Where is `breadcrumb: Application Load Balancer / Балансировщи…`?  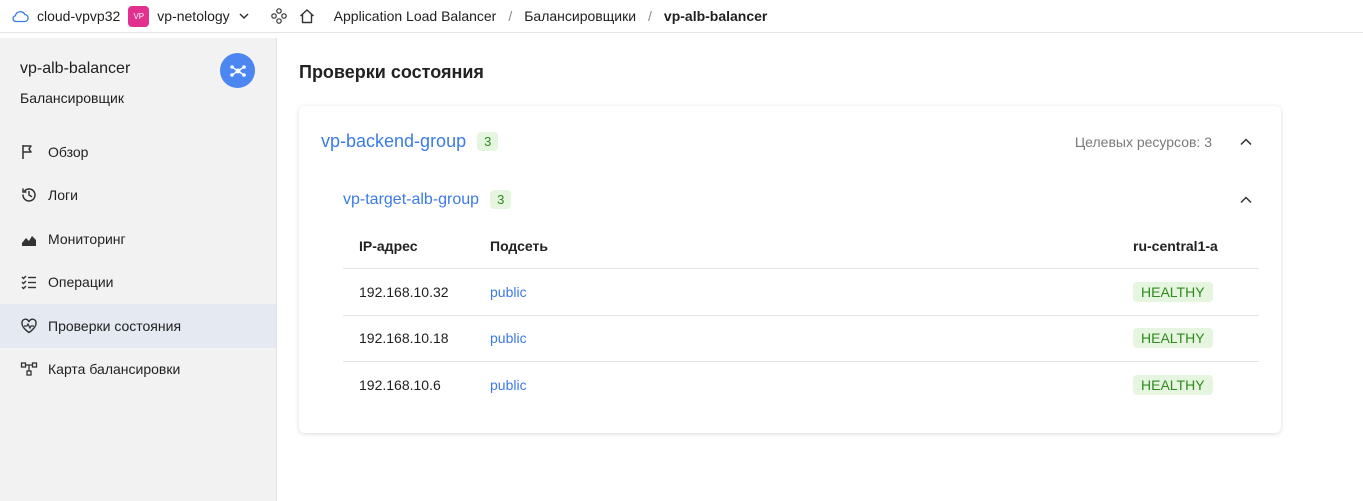 breadcrumb: Application Load Balancer / Балансировщи… is located at coordinates (551, 16).